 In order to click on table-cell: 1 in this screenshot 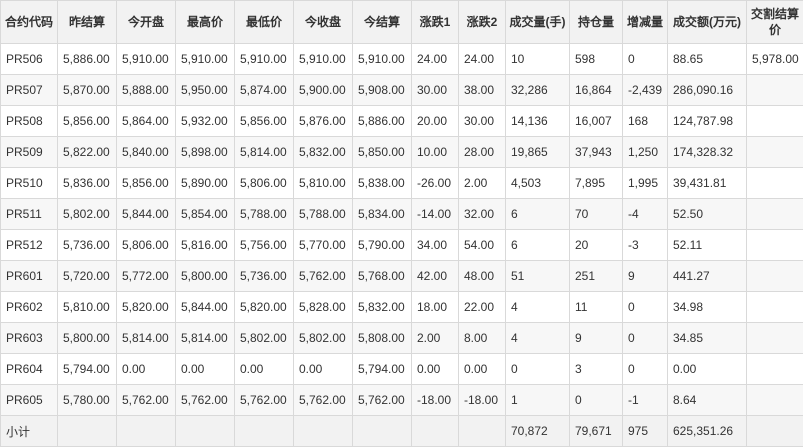, I will do `click(538, 400)`.